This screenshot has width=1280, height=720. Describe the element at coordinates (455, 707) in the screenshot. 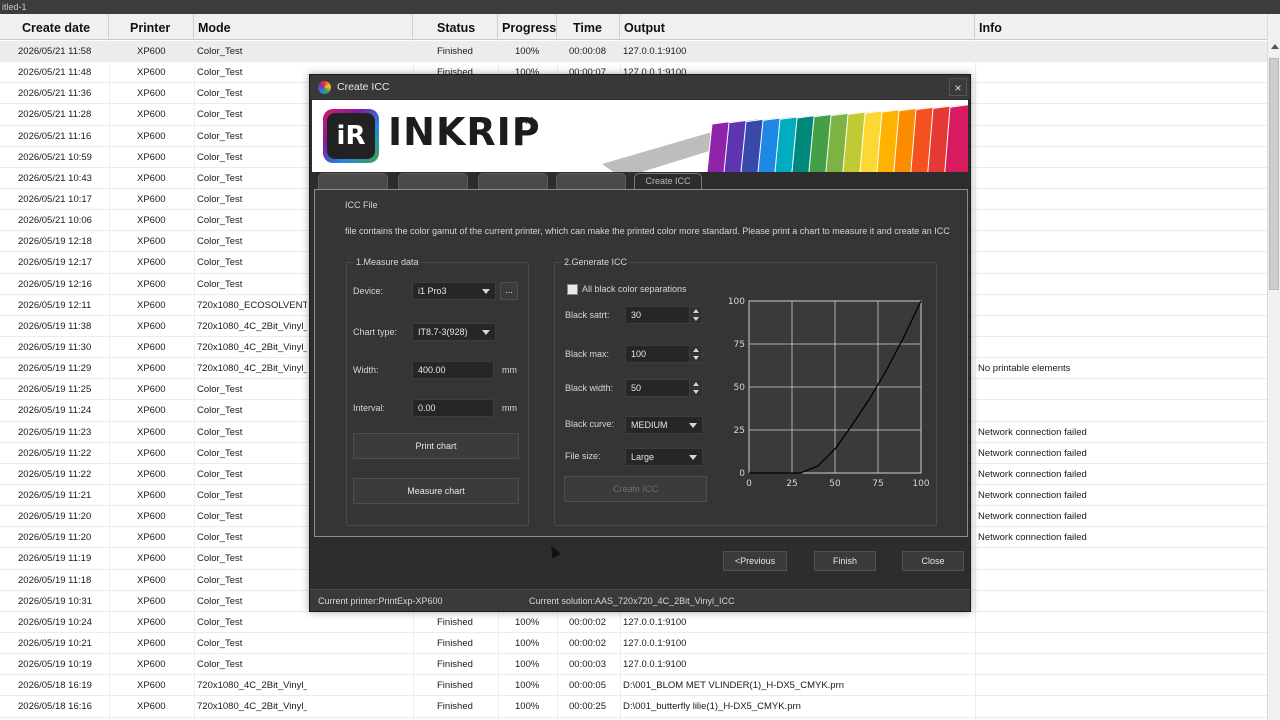

I see `cell-status: Finished` at that location.